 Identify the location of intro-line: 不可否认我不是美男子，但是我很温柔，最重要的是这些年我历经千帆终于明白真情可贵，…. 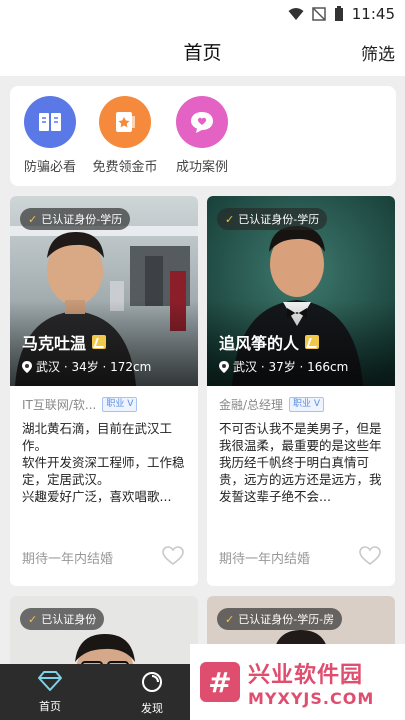
(300, 462).